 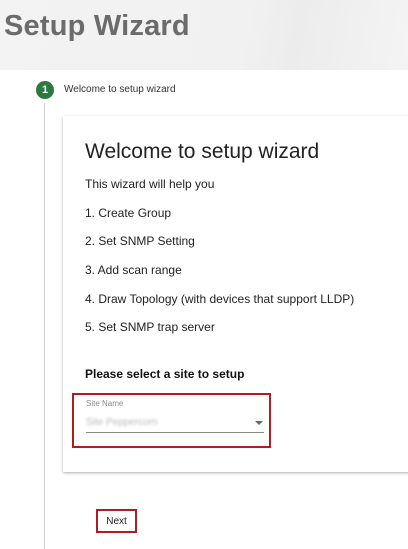 I want to click on page-title: Setup Wizard, so click(x=97, y=26).